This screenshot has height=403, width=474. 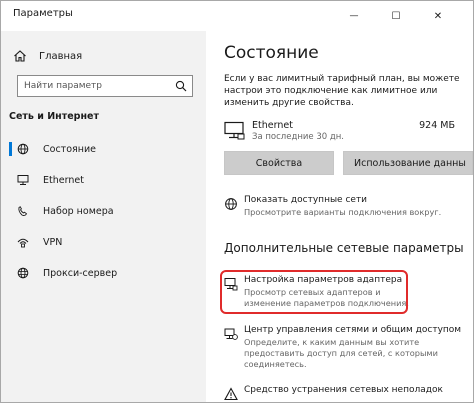 I want to click on sidebar-item-vpn: VPN, so click(x=104, y=242).